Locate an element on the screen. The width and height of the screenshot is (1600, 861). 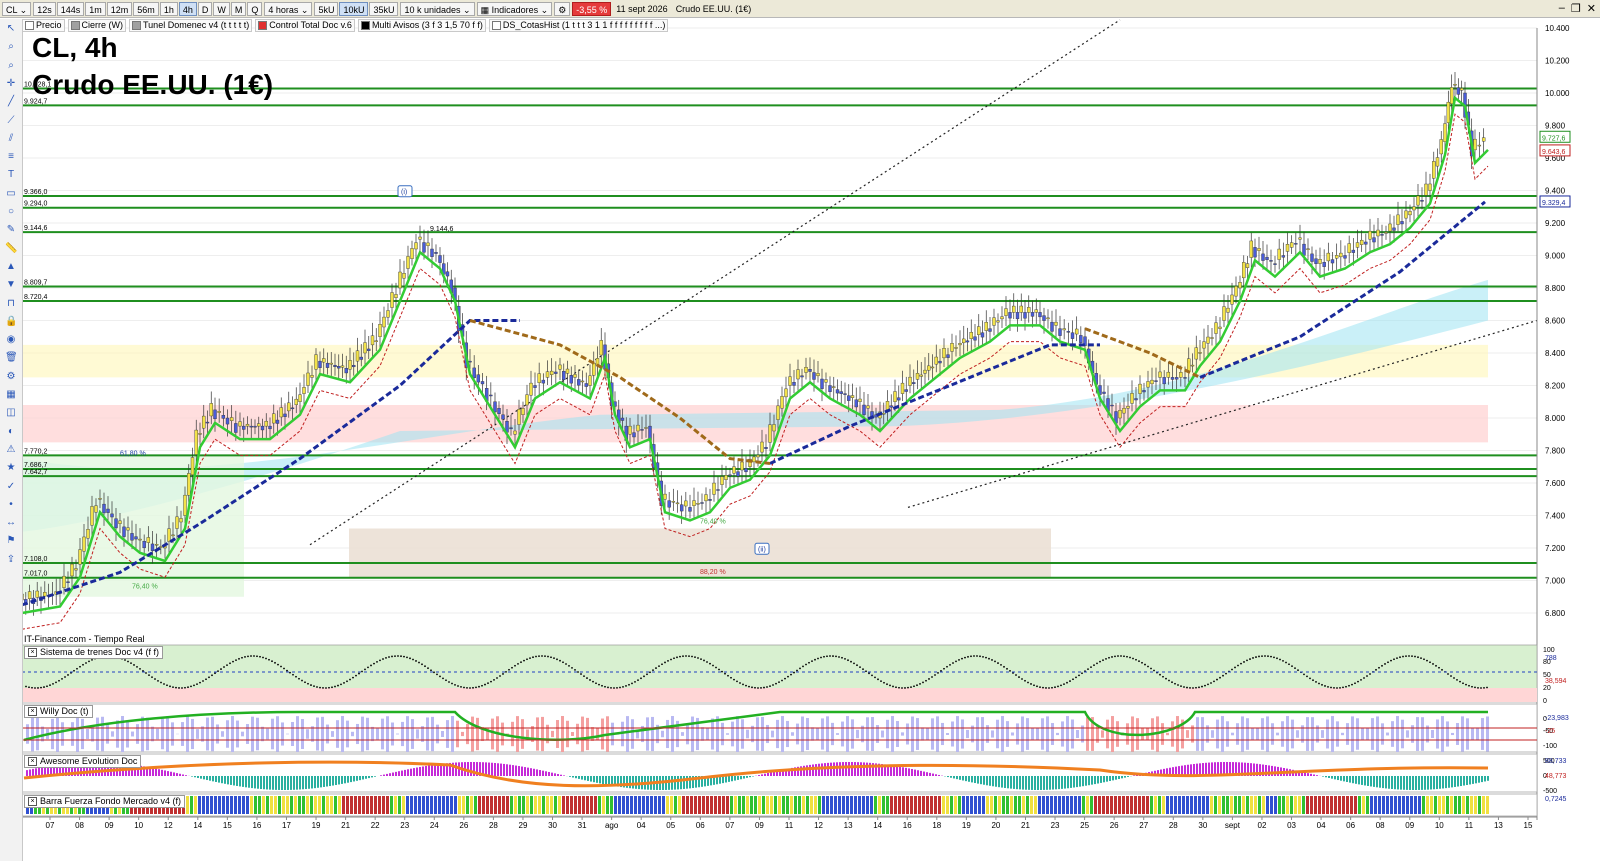
zoom-out-icon: ⌕ is located at coordinates (11, 66).